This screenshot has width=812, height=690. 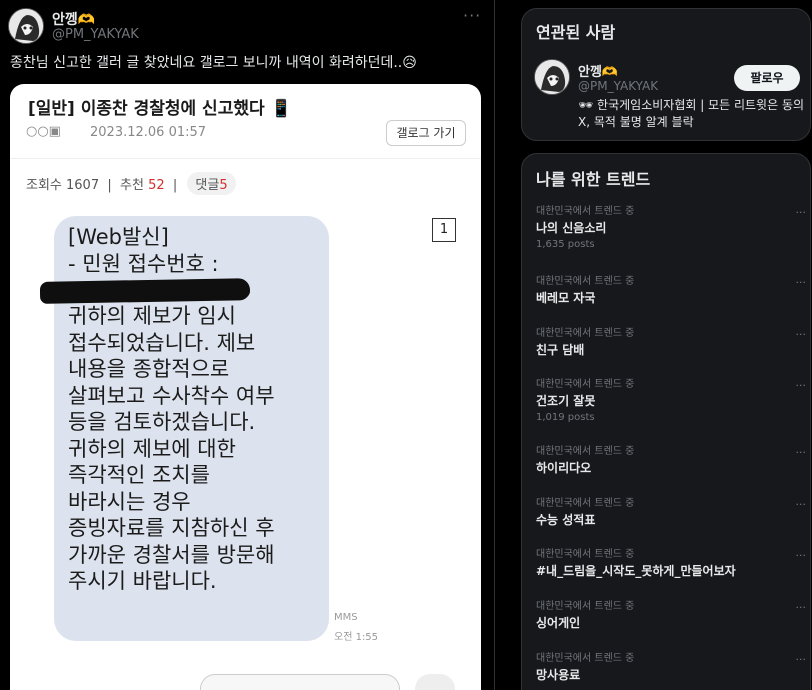 What do you see at coordinates (636, 571) in the screenshot?
I see `trend-name: #내_드림을_시작도_못하게_만들어보자` at bounding box center [636, 571].